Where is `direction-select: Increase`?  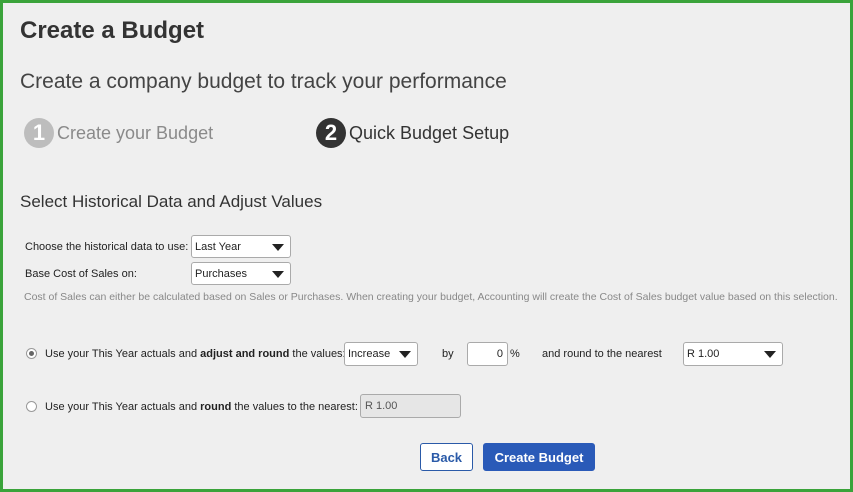 direction-select: Increase is located at coordinates (381, 354).